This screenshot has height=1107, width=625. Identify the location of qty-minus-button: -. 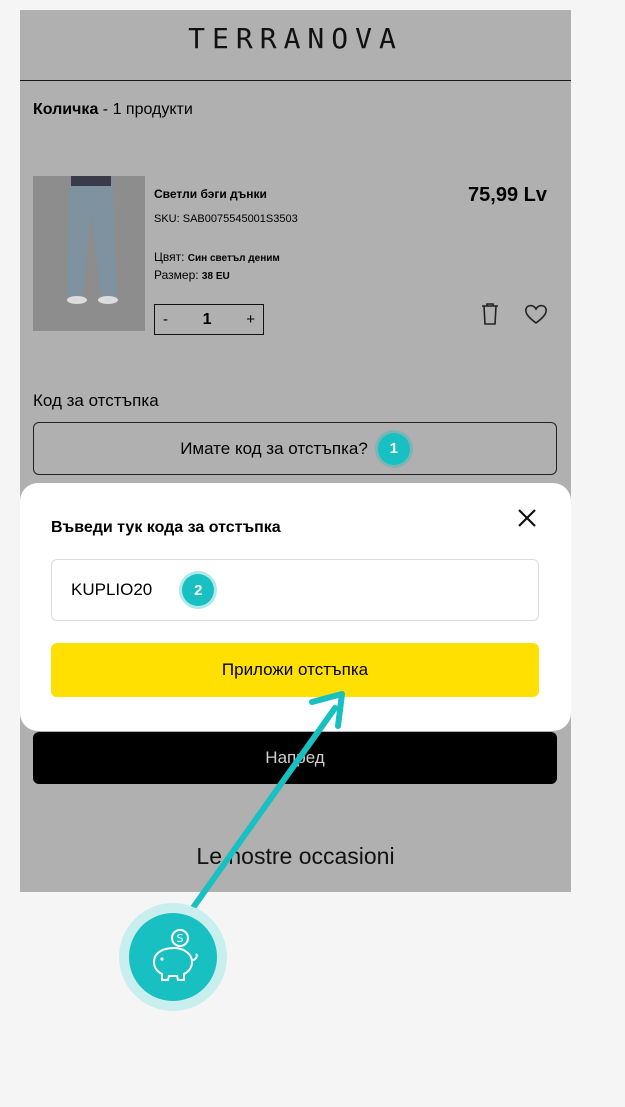
(165, 319).